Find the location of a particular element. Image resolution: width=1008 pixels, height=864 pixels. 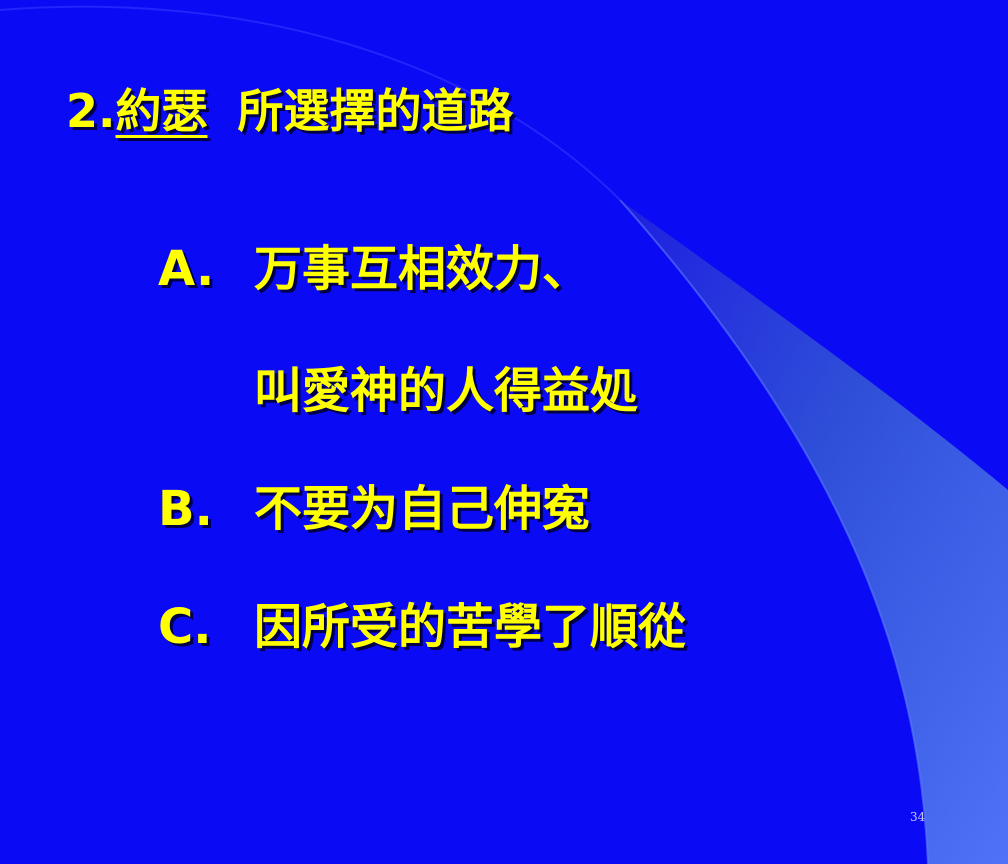

slide-title: 2.約瑟 所選擇的道路 is located at coordinates (289, 111).